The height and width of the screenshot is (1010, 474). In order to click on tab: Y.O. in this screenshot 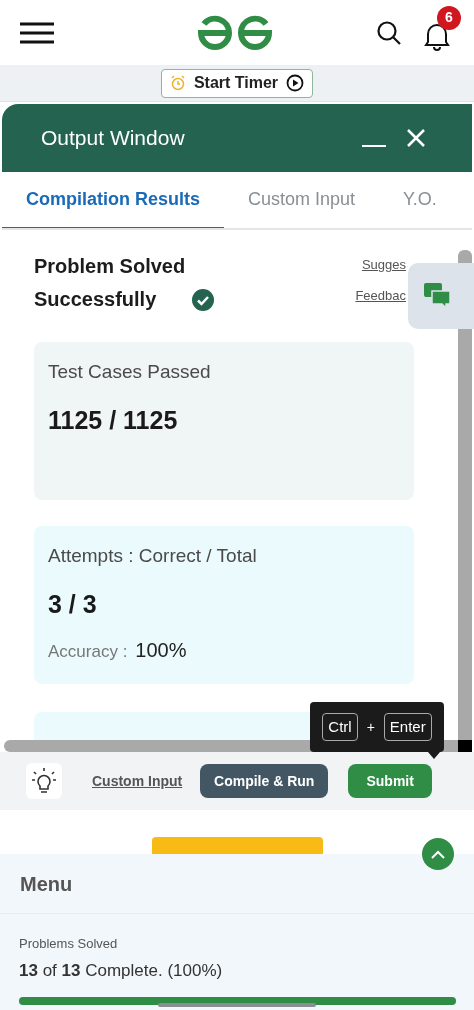, I will do `click(420, 200)`.